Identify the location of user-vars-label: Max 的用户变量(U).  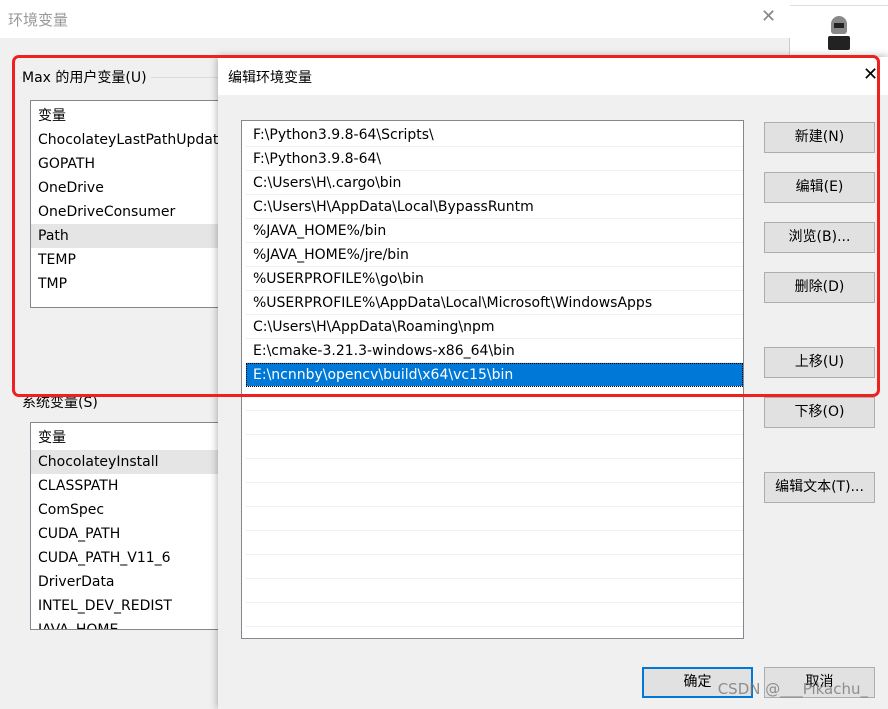
(86, 77).